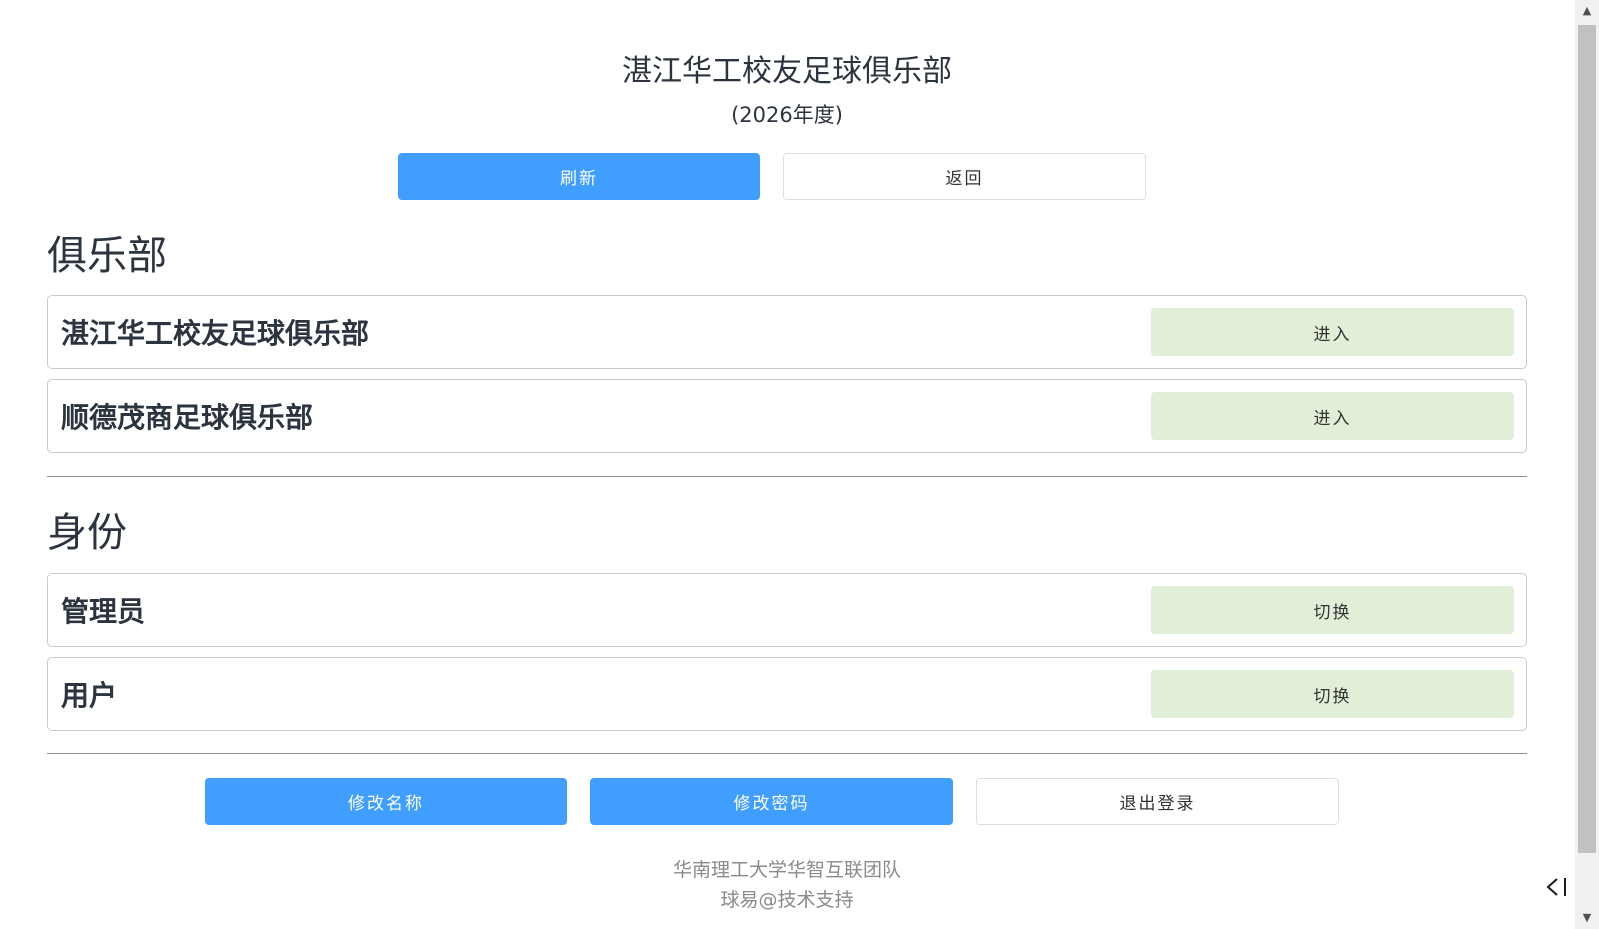 This screenshot has height=929, width=1599. Describe the element at coordinates (1587, 11) in the screenshot. I see `scroll-up-arrow-icon: ▲` at that location.